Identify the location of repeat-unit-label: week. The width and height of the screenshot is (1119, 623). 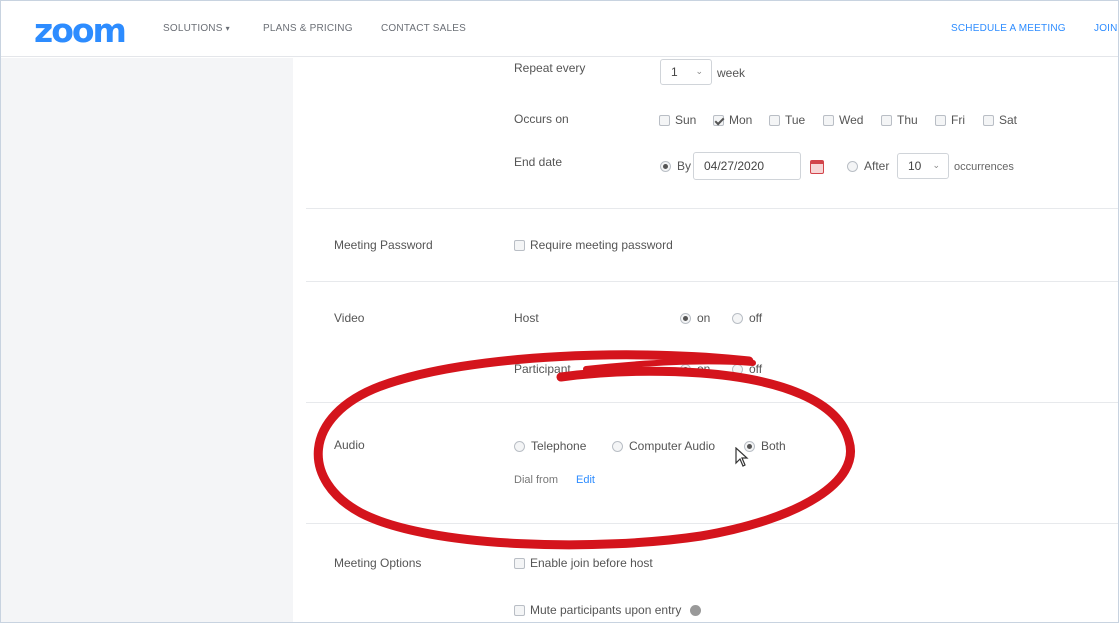
(731, 73).